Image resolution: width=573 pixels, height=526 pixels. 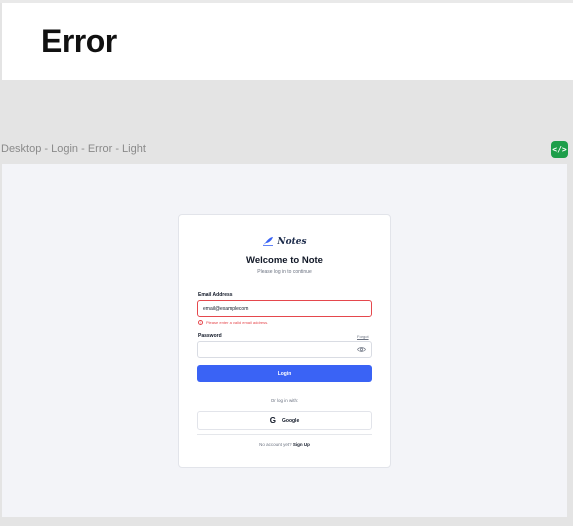 I want to click on login-button: Login, so click(x=284, y=373).